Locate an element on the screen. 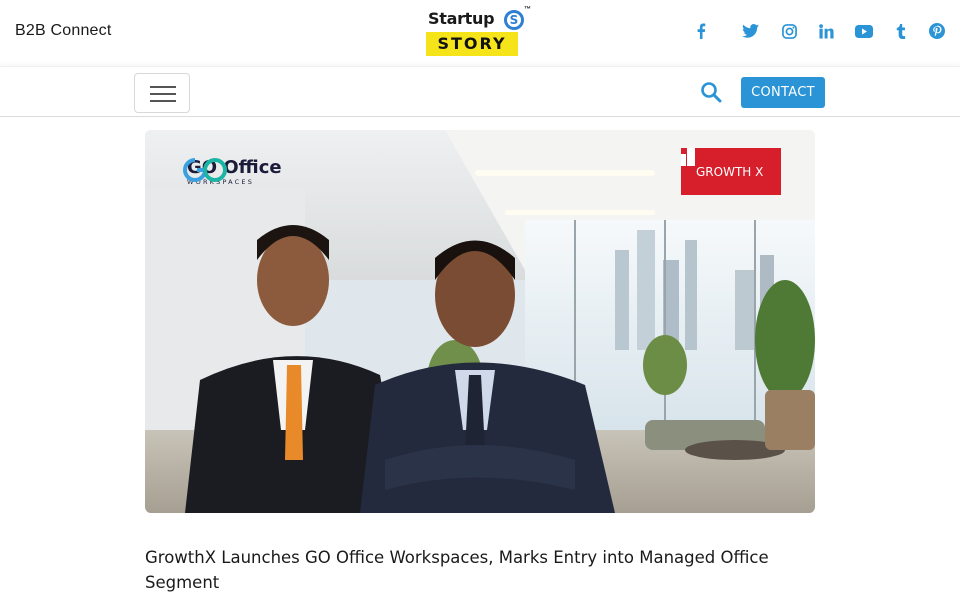 This screenshot has width=960, height=600. logo-badge: S is located at coordinates (514, 20).